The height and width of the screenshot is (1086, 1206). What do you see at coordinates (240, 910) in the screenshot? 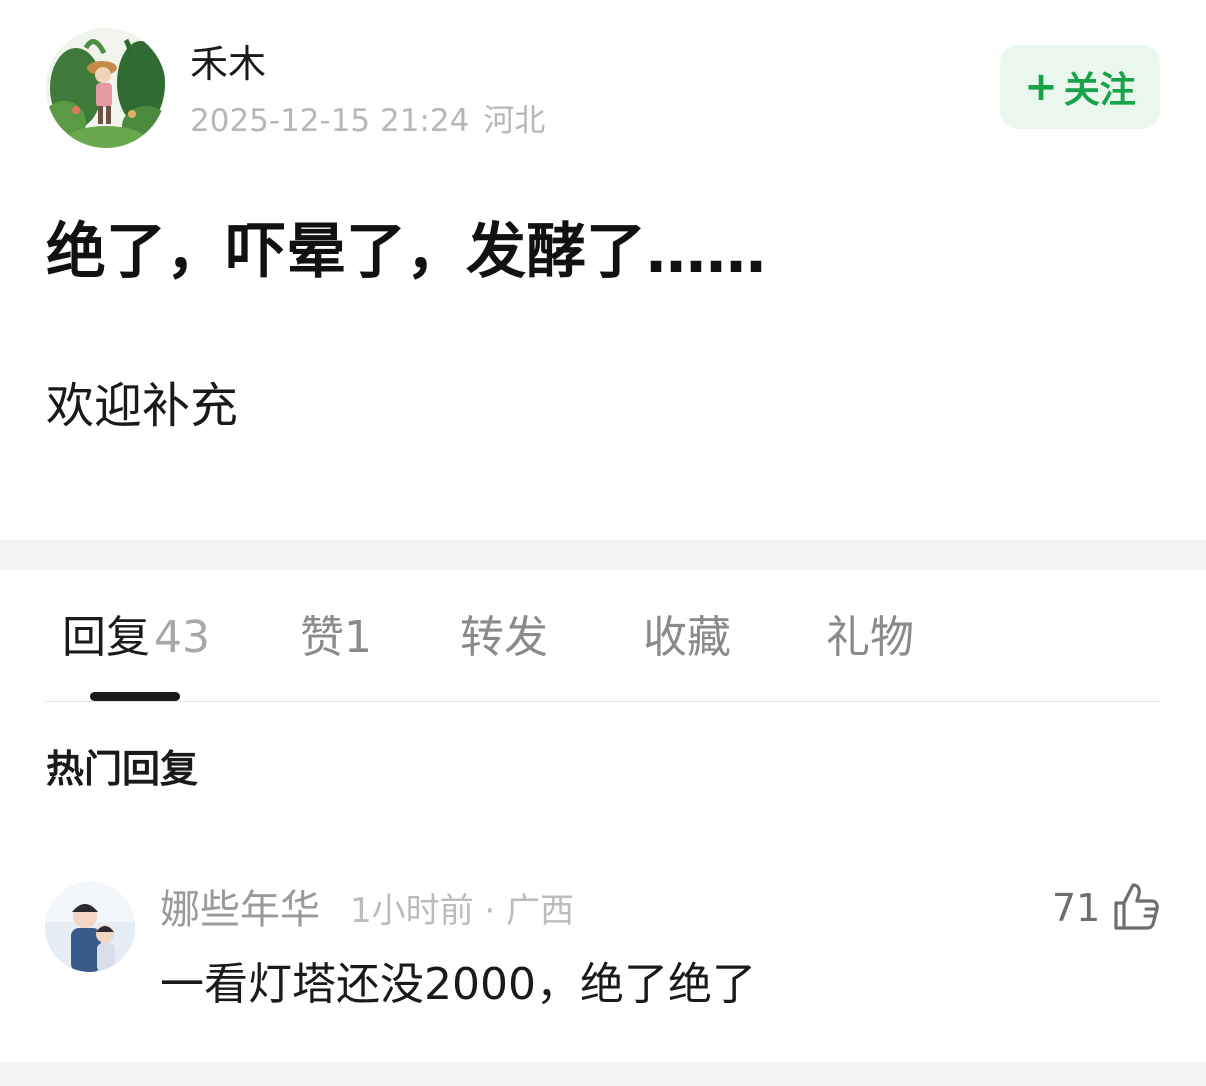
I see `comment-username: 娜些年华` at bounding box center [240, 910].